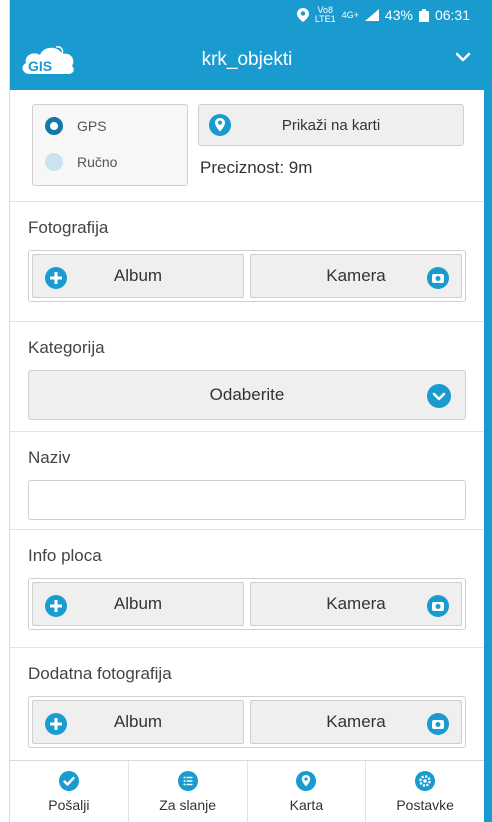  What do you see at coordinates (247, 276) in the screenshot?
I see `photo-button-group: Album Kamera` at bounding box center [247, 276].